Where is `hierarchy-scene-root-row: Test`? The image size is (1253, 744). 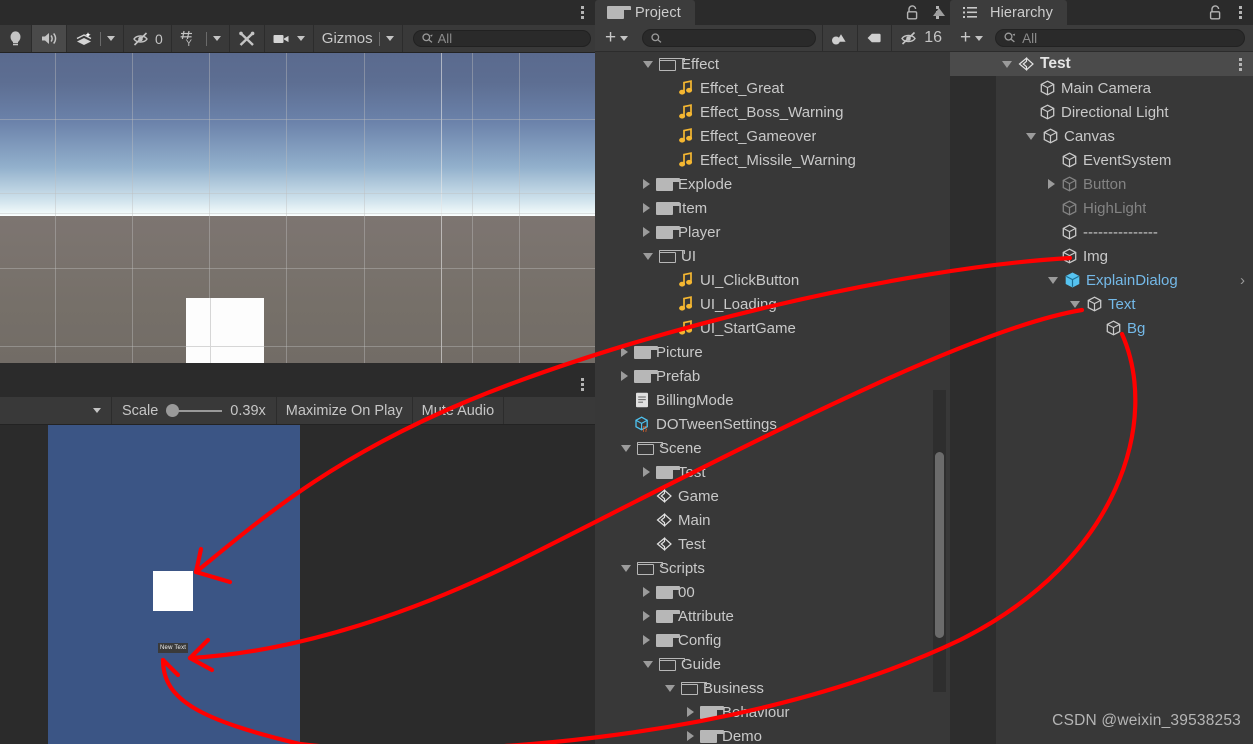 hierarchy-scene-root-row: Test is located at coordinates (1101, 64).